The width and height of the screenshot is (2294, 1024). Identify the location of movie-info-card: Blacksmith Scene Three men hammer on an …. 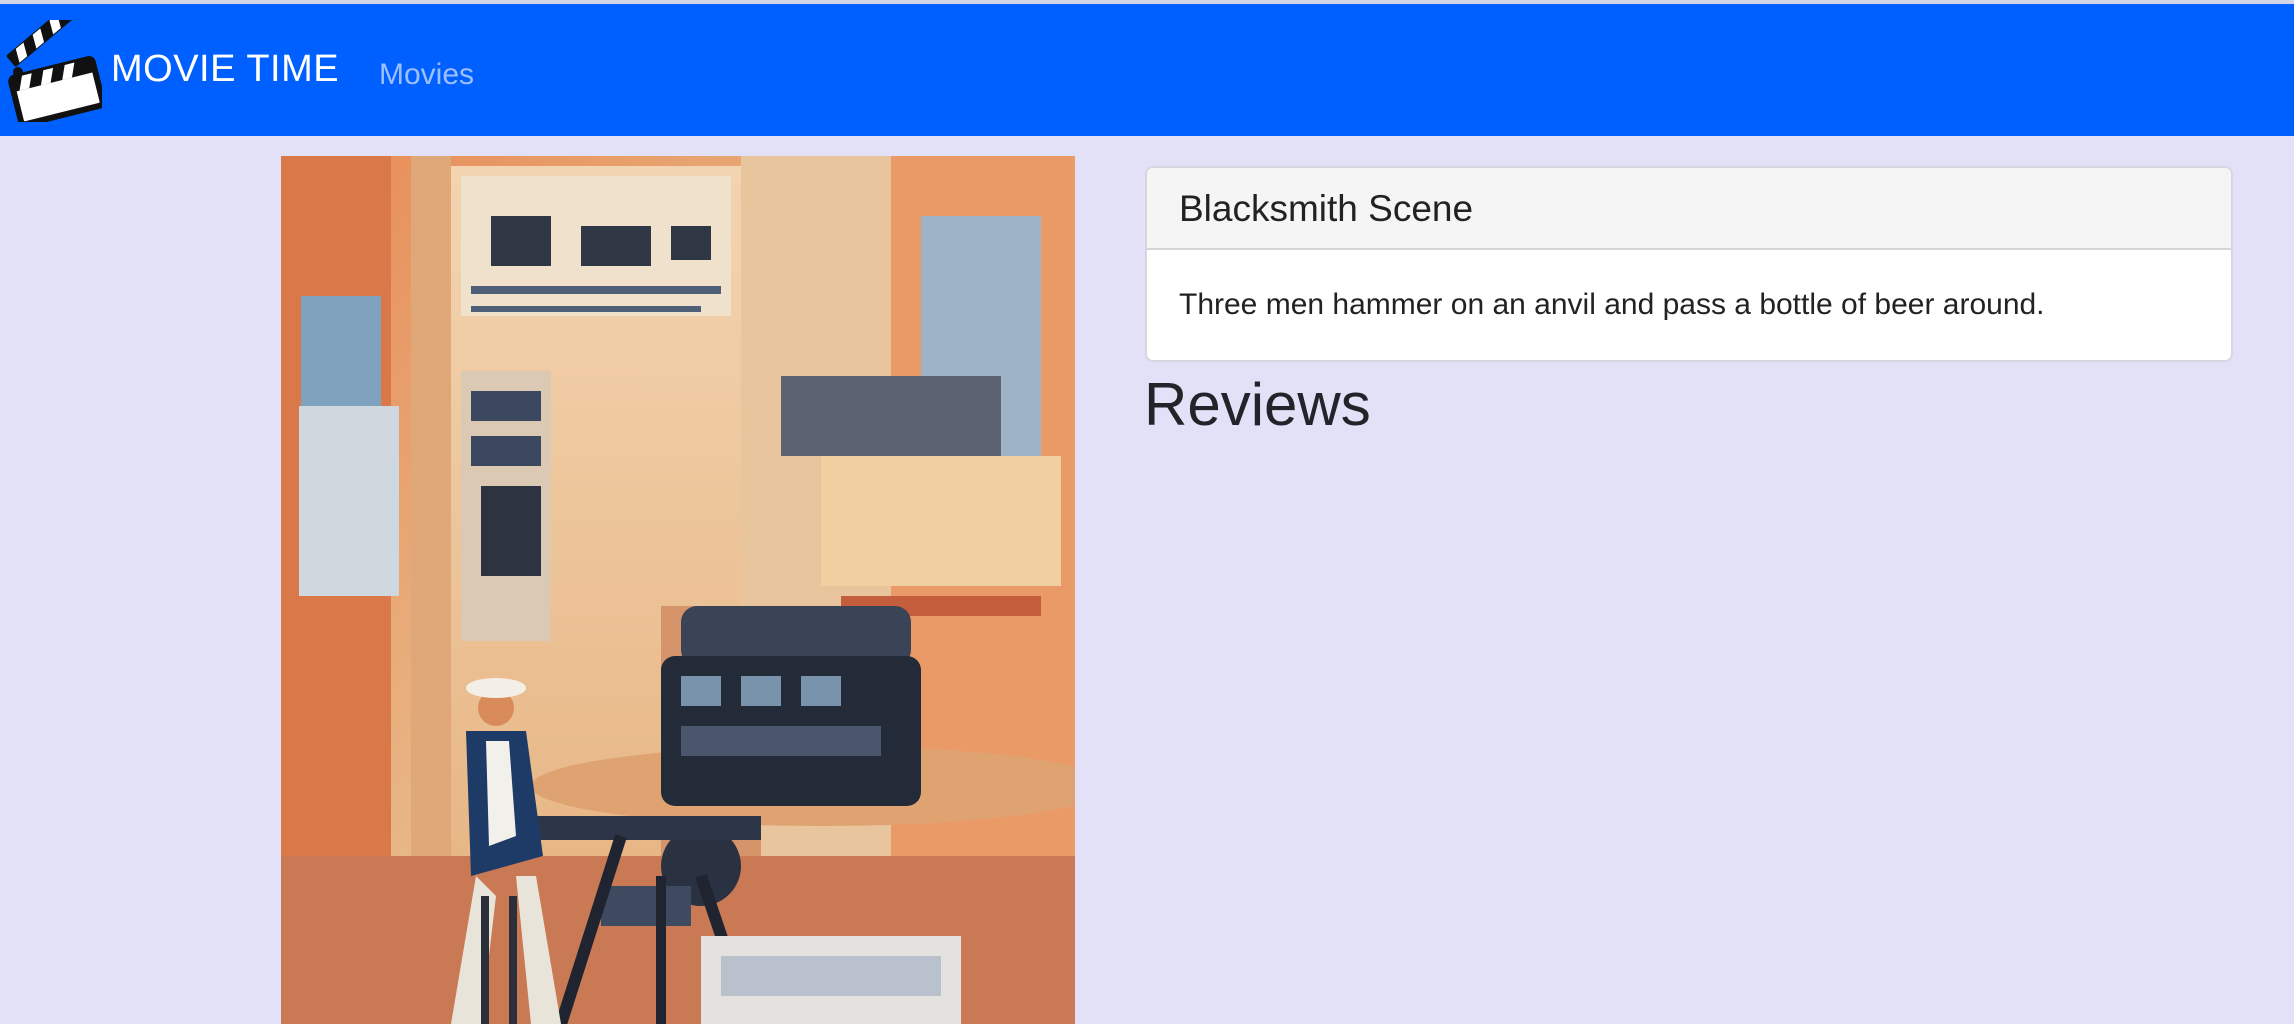
(1689, 264).